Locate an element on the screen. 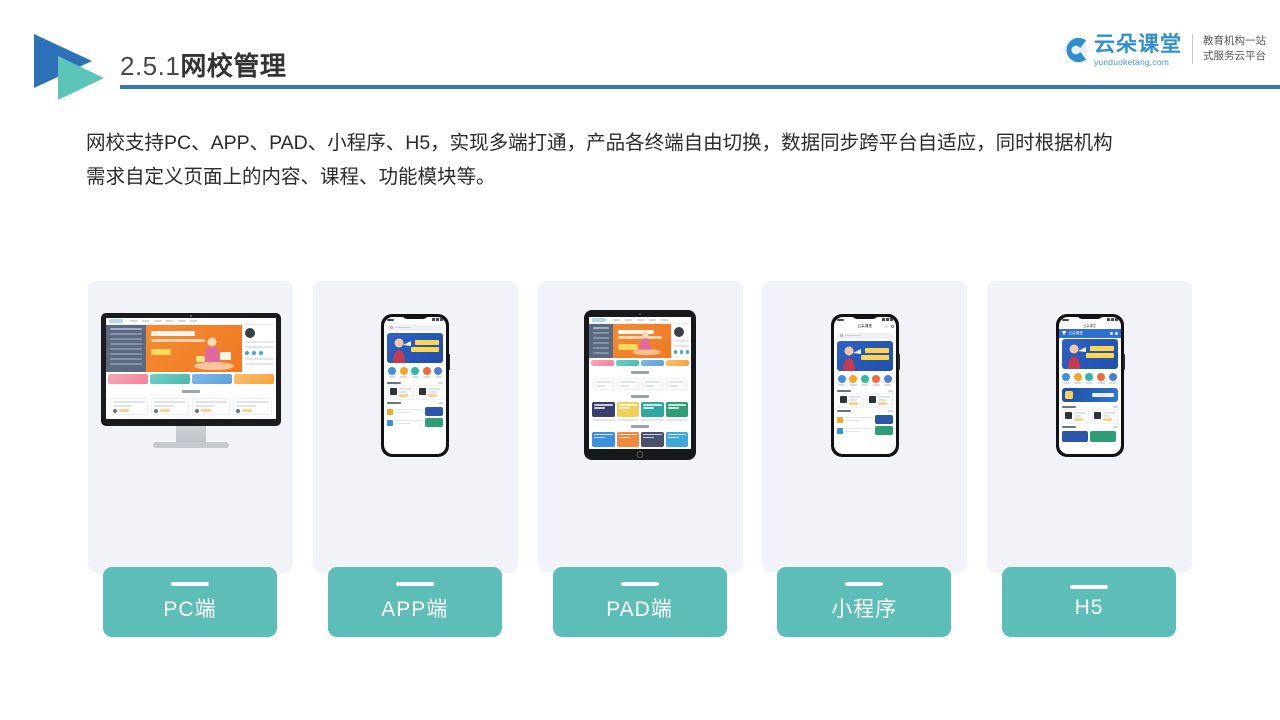 The width and height of the screenshot is (1280, 720). desktop-monitor-icon is located at coordinates (190, 385).